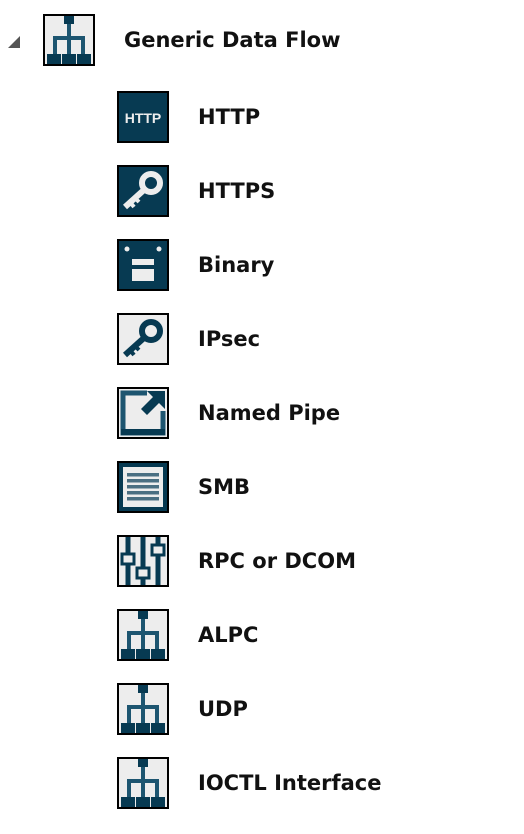 The height and width of the screenshot is (834, 524). Describe the element at coordinates (188, 117) in the screenshot. I see `tree-node-http: HTTP HTTP` at that location.